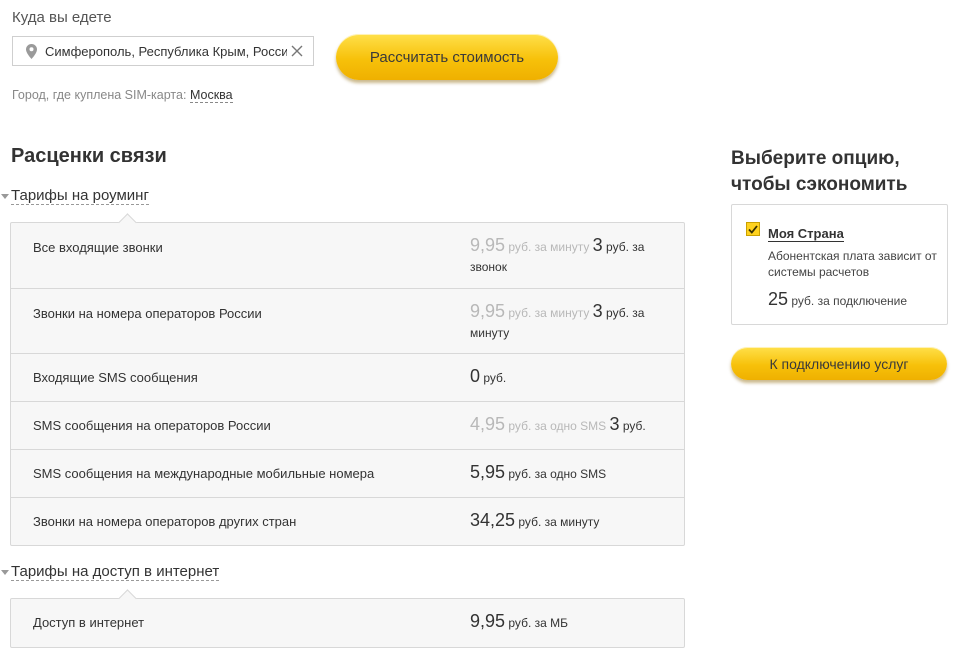 The width and height of the screenshot is (962, 658). Describe the element at coordinates (570, 377) in the screenshot. I see `rate-price: 0 руб.` at that location.